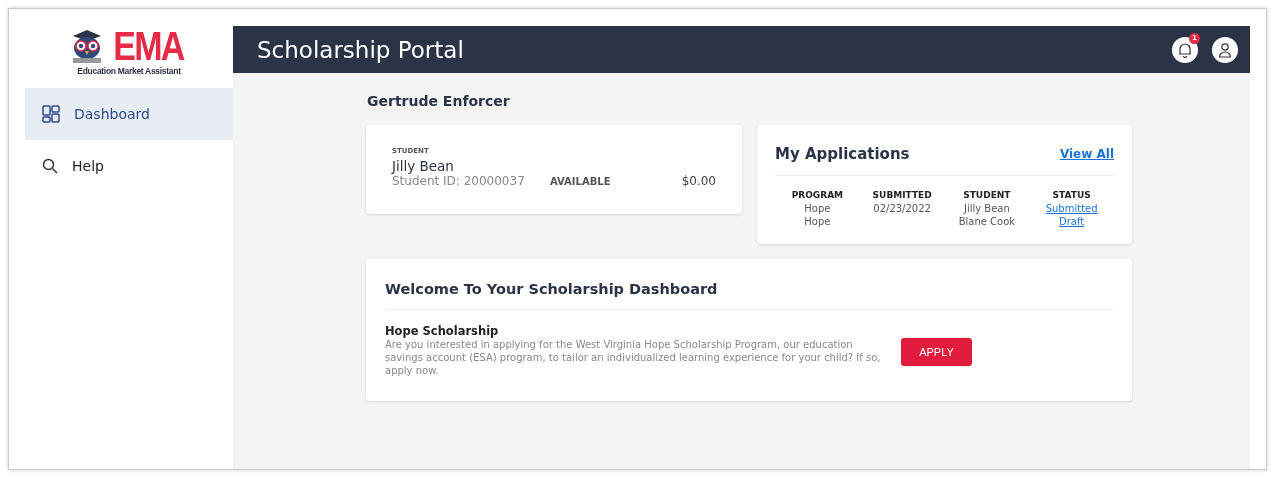  Describe the element at coordinates (749, 295) in the screenshot. I see `card-title: Welcome To Your Scholarship Dashboard` at that location.